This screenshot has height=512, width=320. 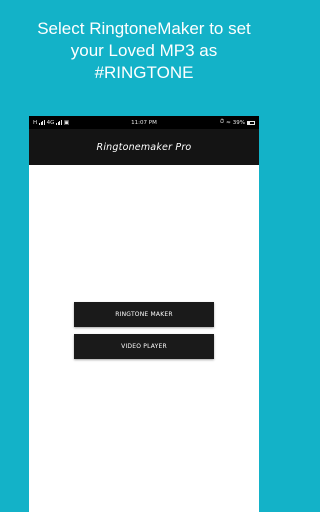 I want to click on video-player-button: VIDEO PLAYER, so click(x=144, y=346).